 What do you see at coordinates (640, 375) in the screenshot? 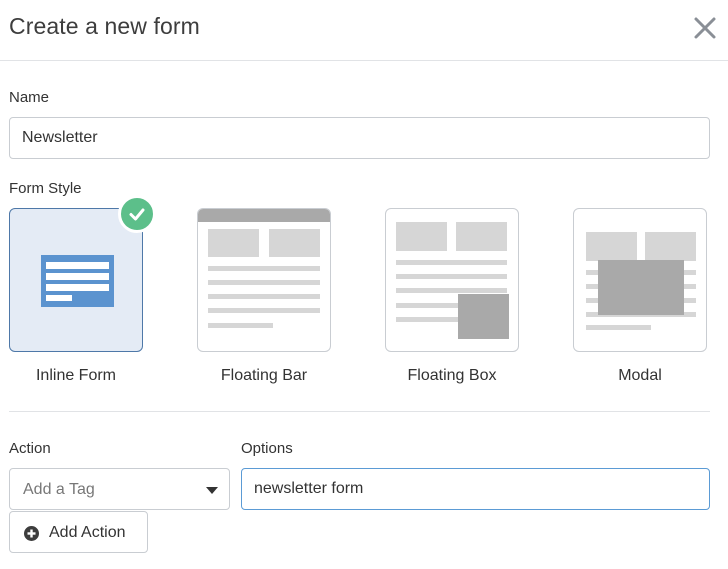
I see `style-label-modal: Modal` at bounding box center [640, 375].